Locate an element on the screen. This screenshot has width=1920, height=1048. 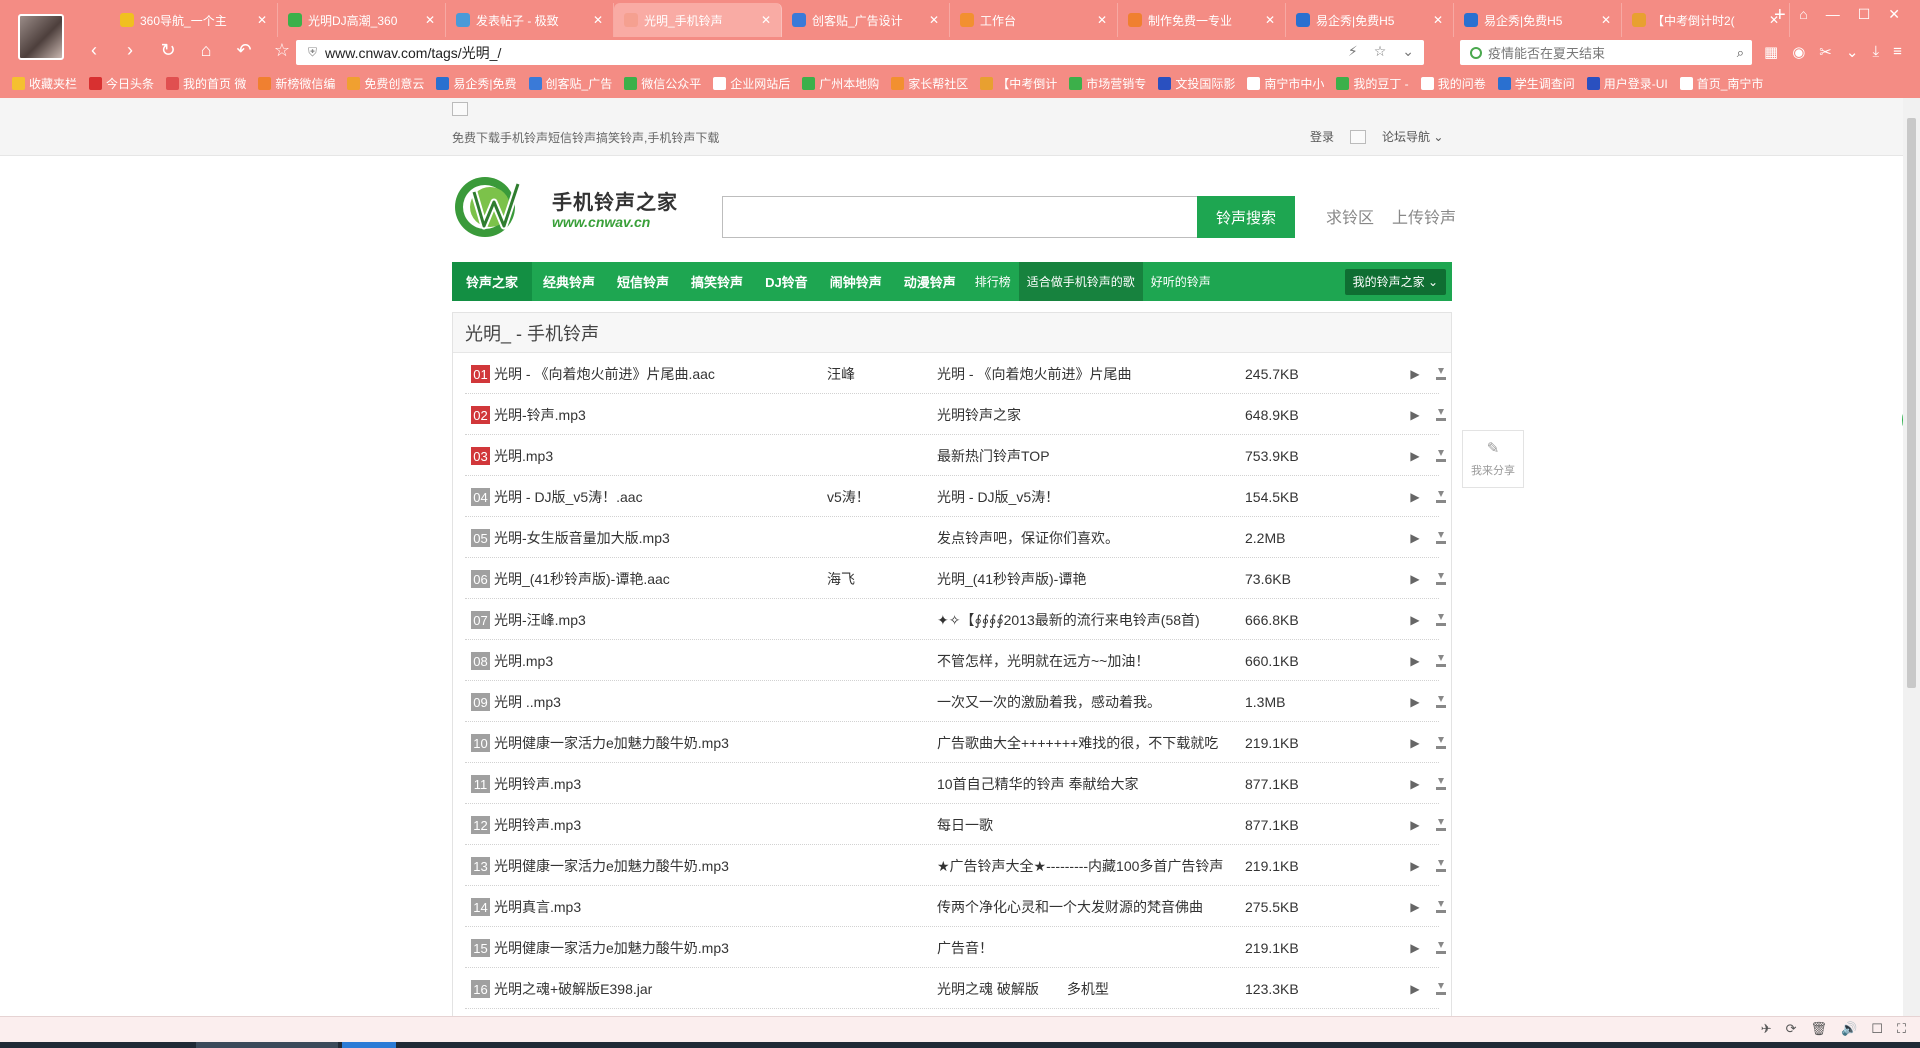
search-icon: ⌕ is located at coordinates (1740, 53).